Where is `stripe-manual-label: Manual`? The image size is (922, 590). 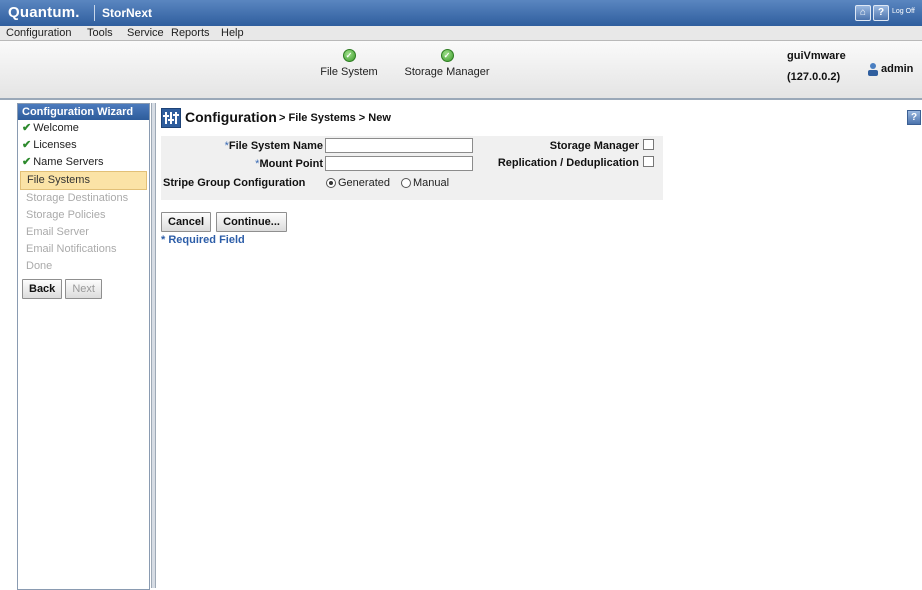
stripe-manual-label: Manual is located at coordinates (431, 183).